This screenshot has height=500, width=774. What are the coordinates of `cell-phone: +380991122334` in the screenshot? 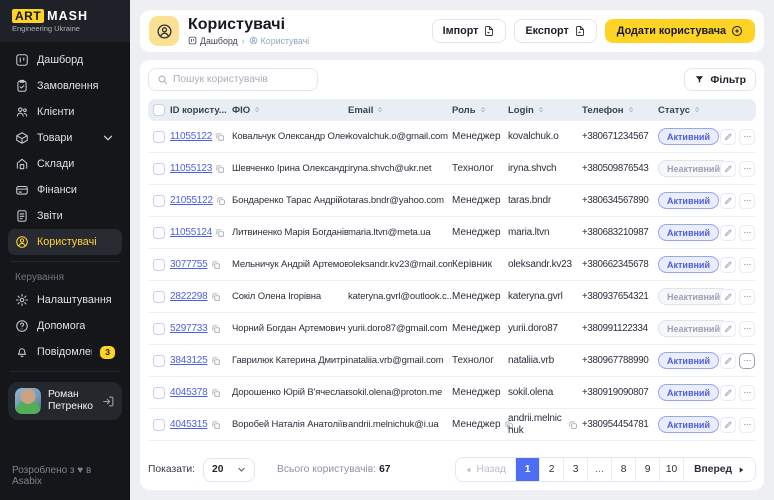 It's located at (620, 328).